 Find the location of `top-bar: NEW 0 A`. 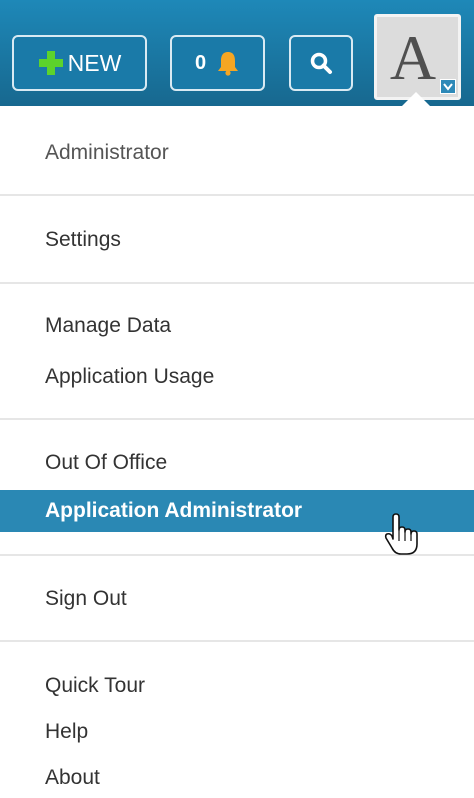

top-bar: NEW 0 A is located at coordinates (237, 53).